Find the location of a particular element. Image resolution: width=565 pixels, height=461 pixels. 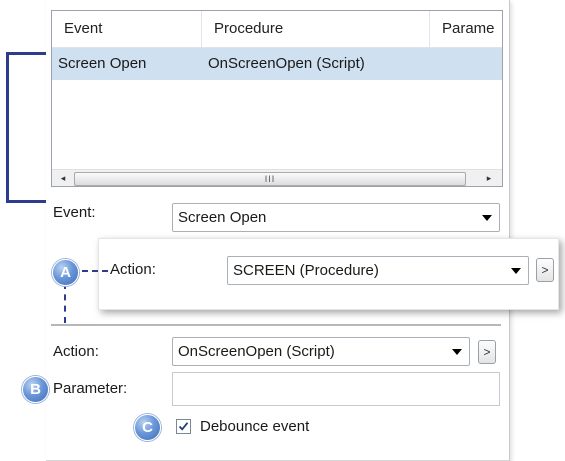

callout-more-button: > is located at coordinates (545, 270).